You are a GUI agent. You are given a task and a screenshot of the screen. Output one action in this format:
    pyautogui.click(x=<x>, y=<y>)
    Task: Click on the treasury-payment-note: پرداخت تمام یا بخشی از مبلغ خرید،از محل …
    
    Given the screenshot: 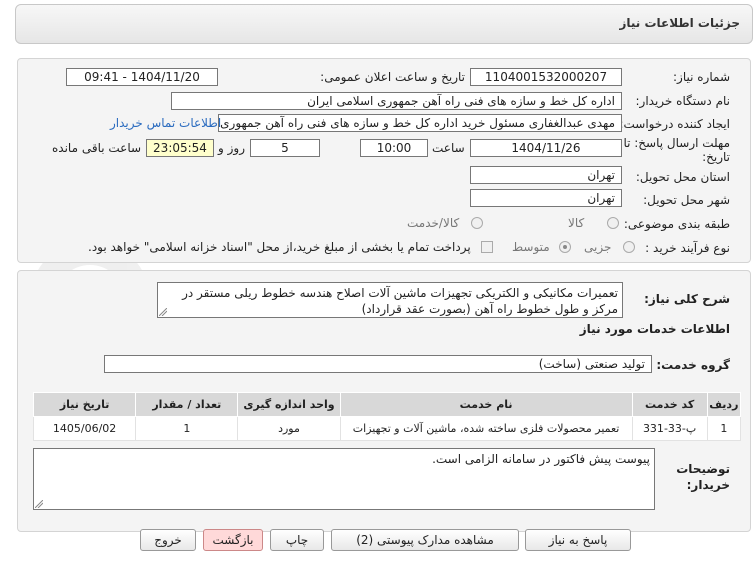 What is the action you would take?
    pyautogui.click(x=279, y=247)
    